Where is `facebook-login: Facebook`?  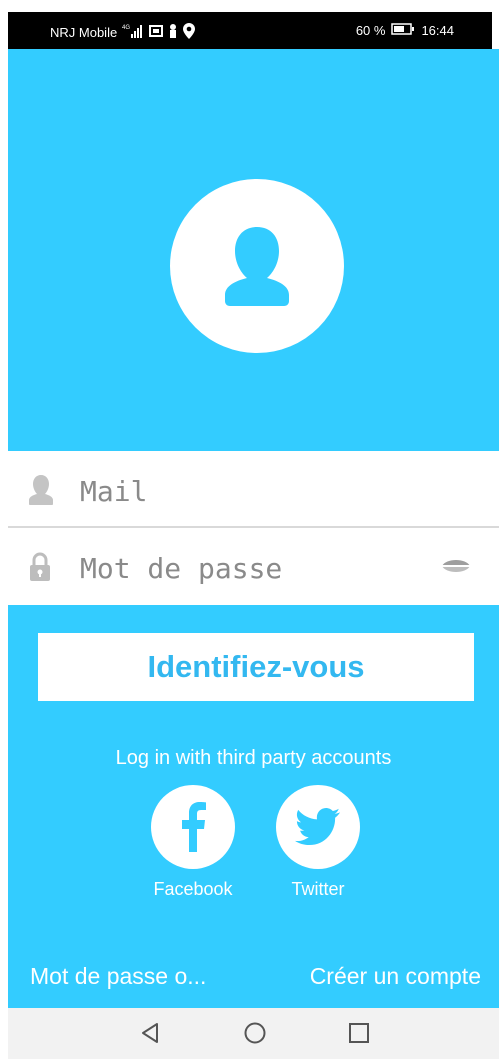 facebook-login: Facebook is located at coordinates (193, 842).